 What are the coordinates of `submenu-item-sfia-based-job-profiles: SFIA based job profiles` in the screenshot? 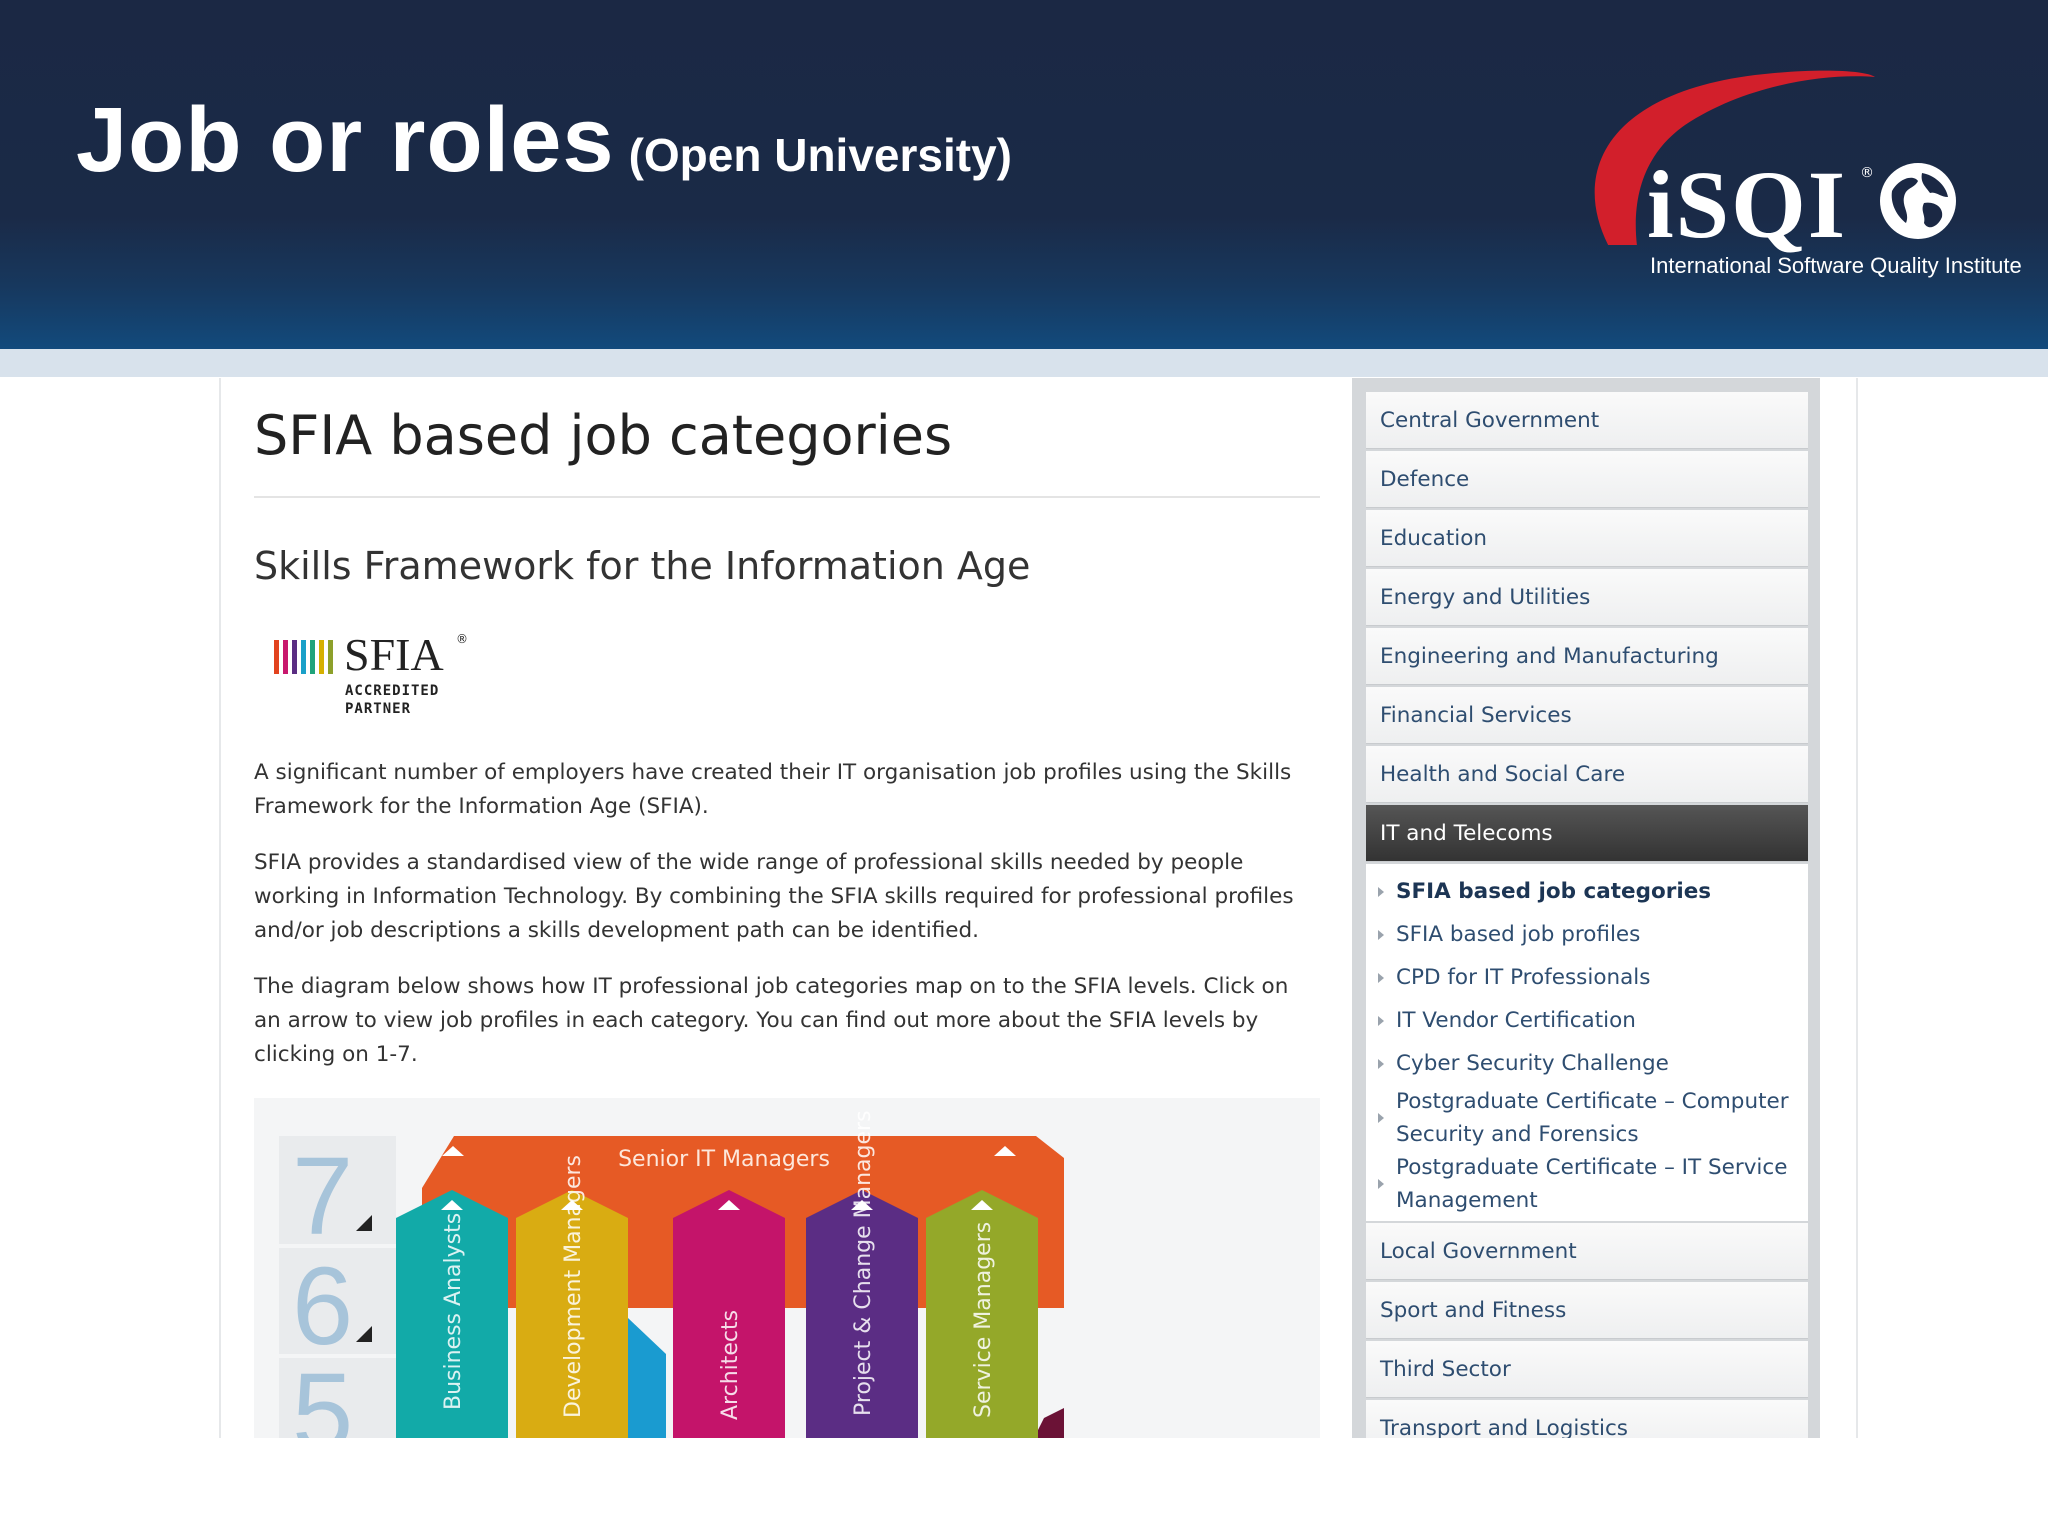 It's located at (1587, 934).